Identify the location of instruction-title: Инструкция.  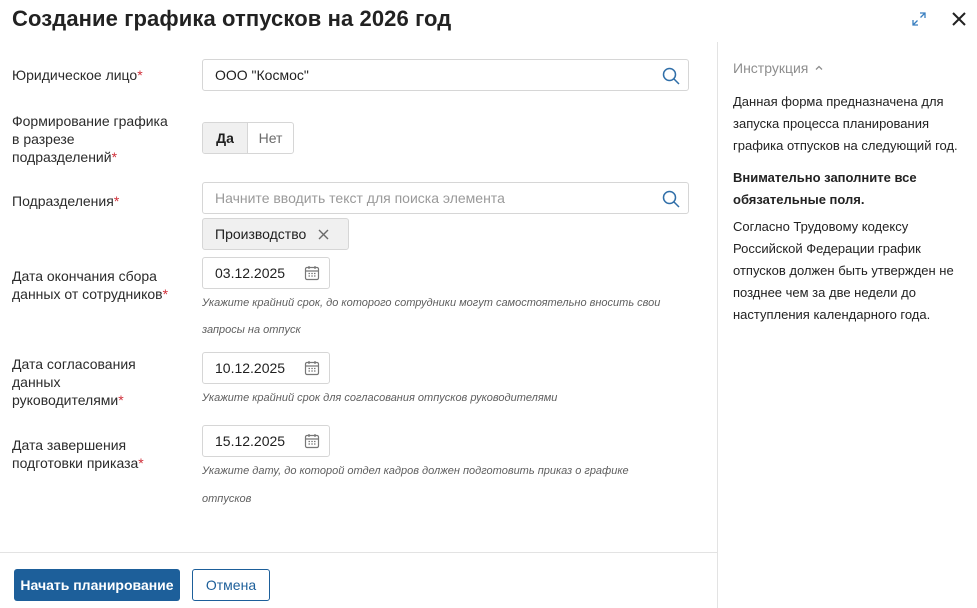
(771, 68).